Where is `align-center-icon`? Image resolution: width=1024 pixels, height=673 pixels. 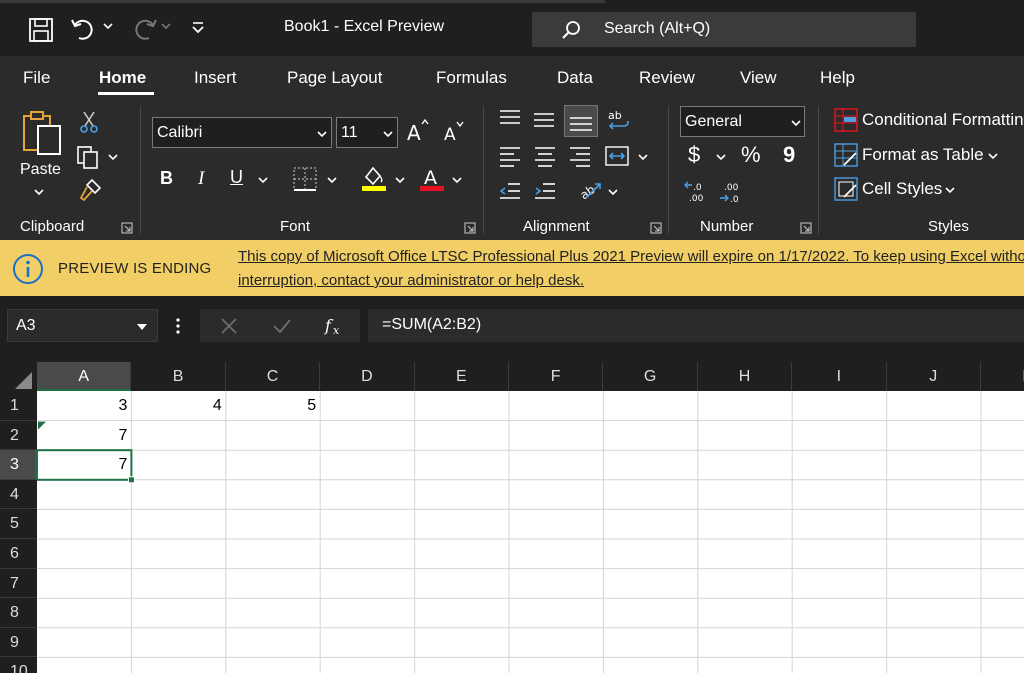 align-center-icon is located at coordinates (545, 156).